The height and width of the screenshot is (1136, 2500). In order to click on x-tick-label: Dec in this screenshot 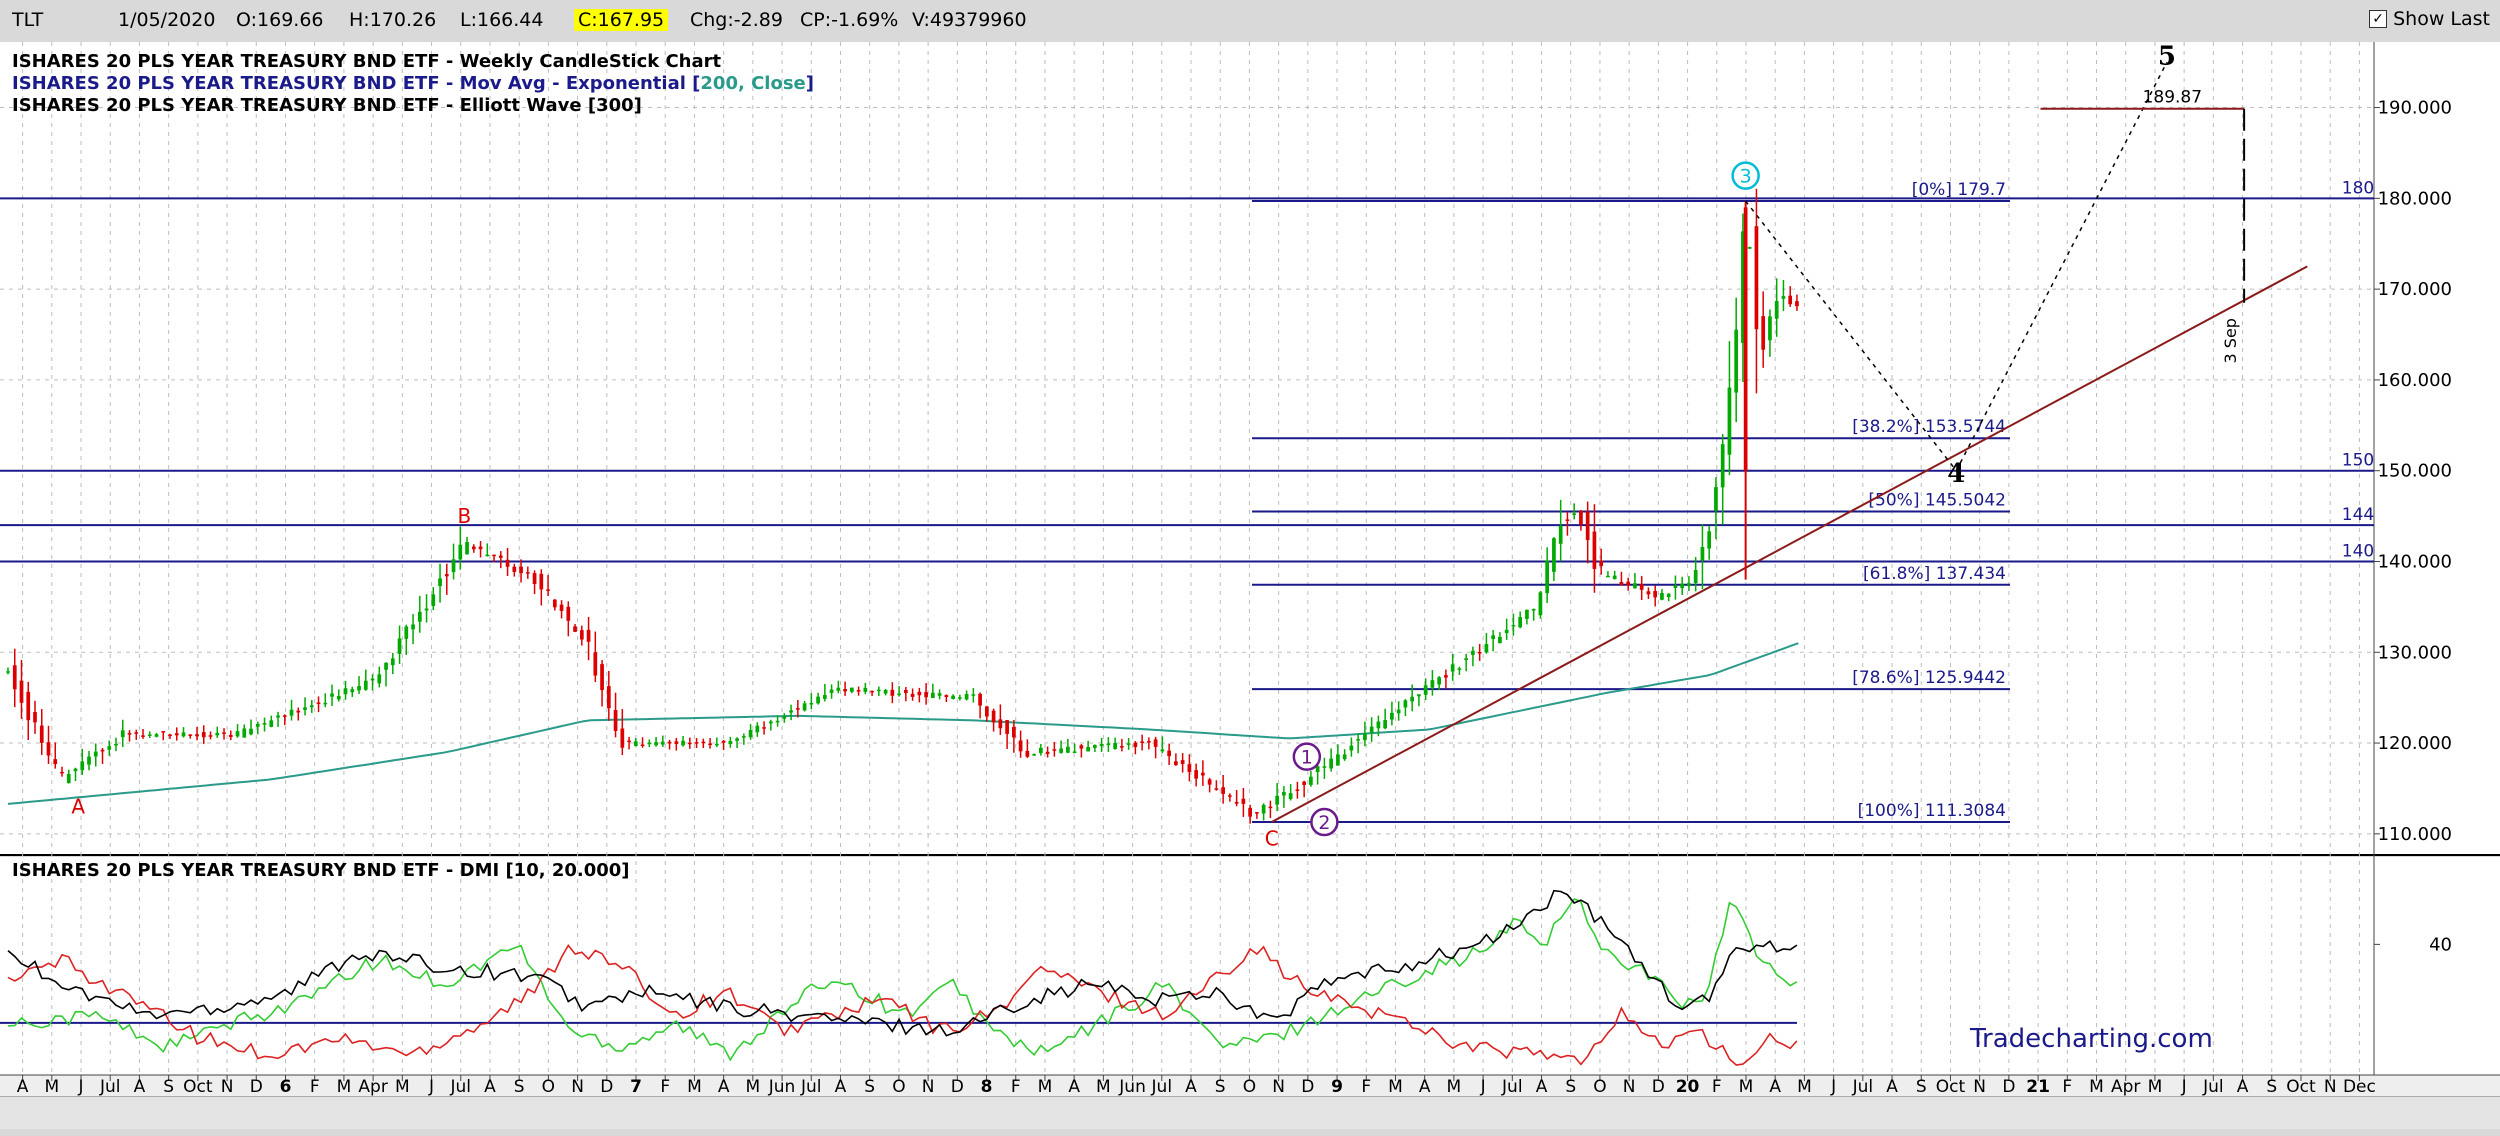, I will do `click(2359, 1086)`.